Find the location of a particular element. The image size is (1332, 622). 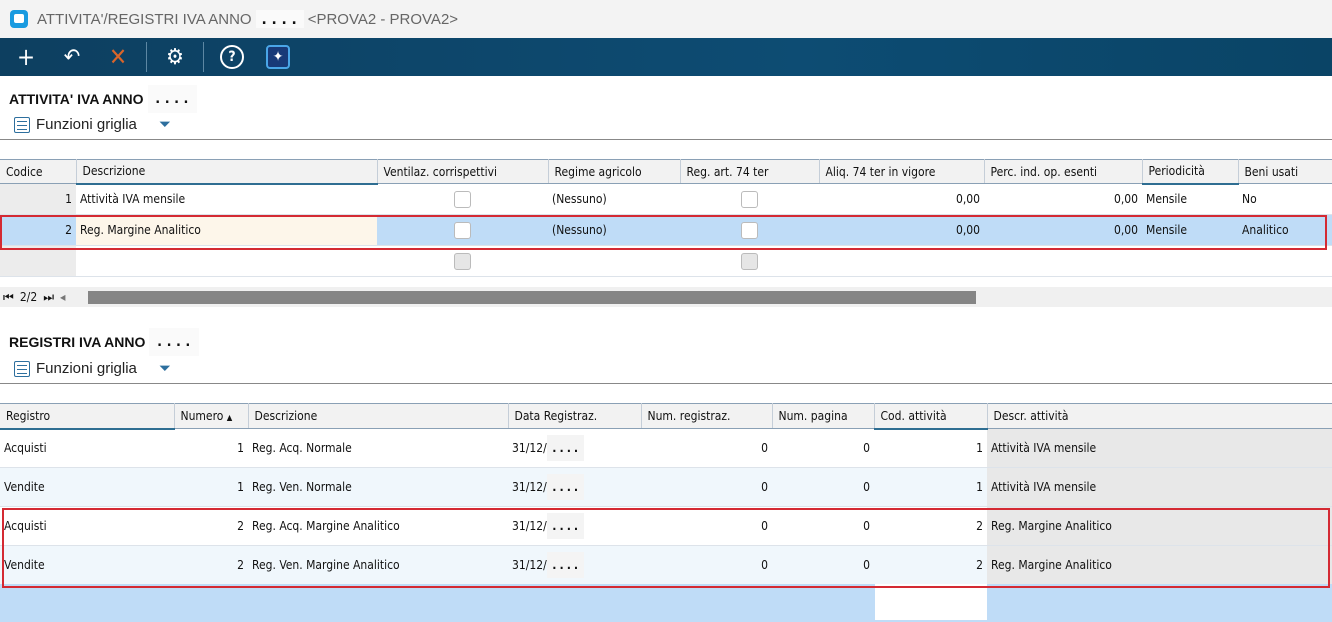

column-header: Beni usati is located at coordinates (1285, 171).